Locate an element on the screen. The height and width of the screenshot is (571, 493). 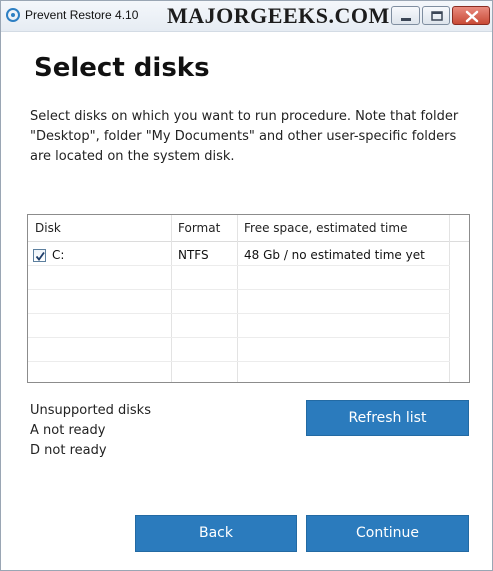
column-header-disk: Disk is located at coordinates (48, 228).